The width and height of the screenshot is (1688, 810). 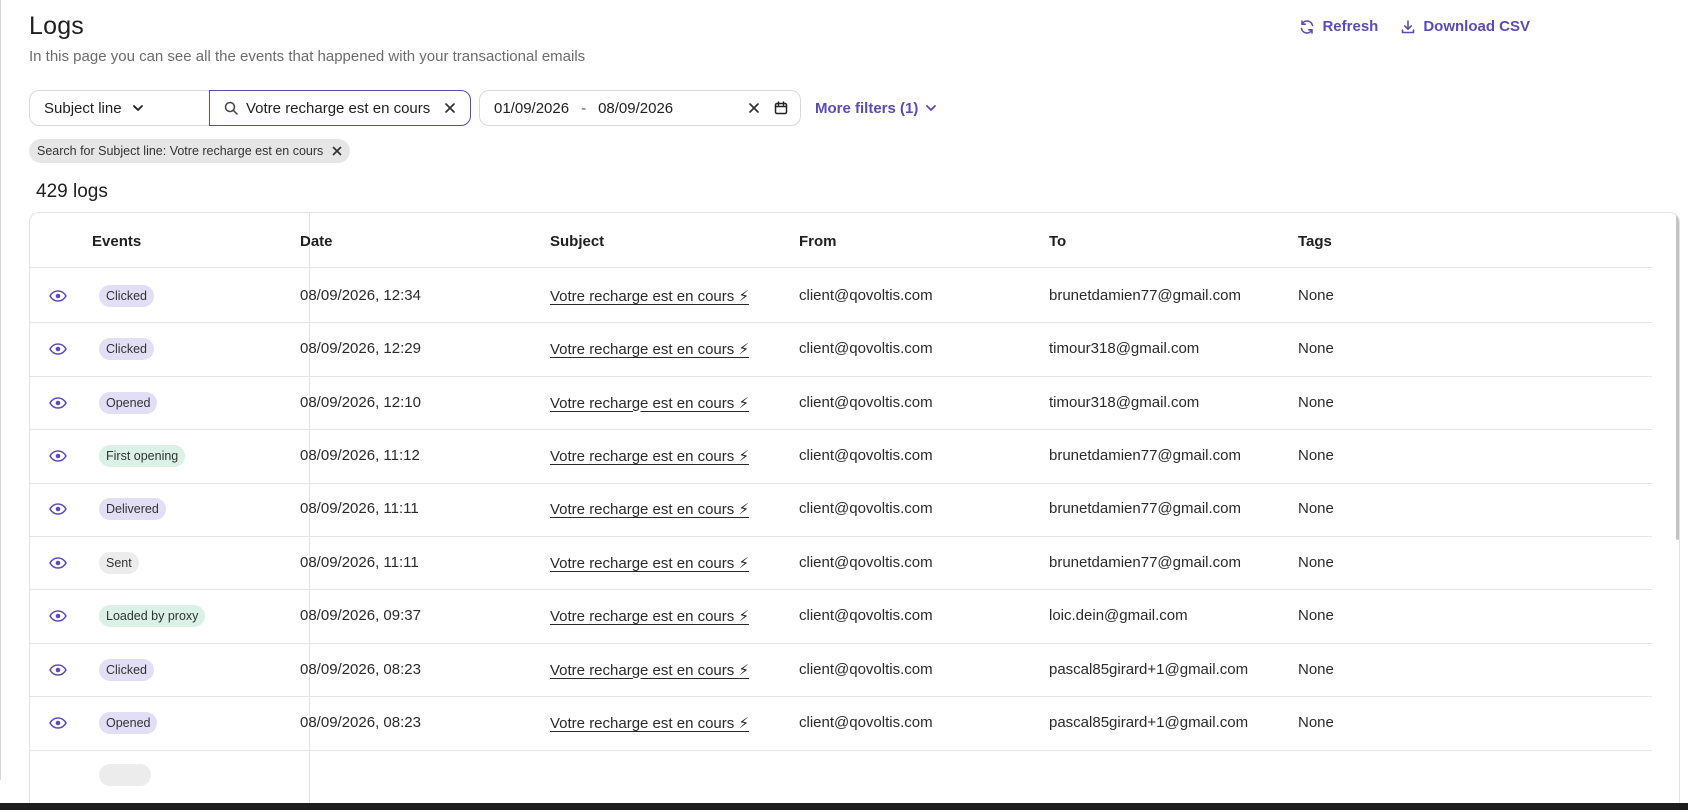 What do you see at coordinates (360, 669) in the screenshot?
I see `date-cell: 08/09/2026, 08:23` at bounding box center [360, 669].